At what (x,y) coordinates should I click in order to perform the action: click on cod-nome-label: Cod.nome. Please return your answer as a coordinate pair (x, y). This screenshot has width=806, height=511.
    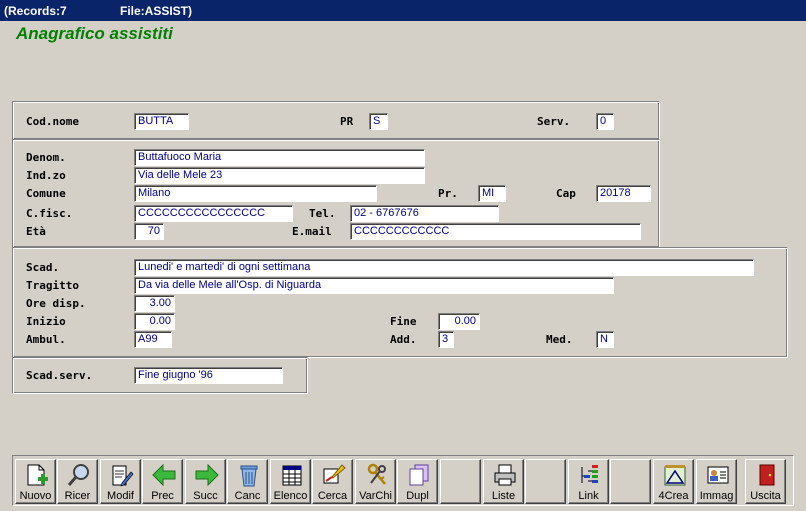
    Looking at the image, I should click on (52, 121).